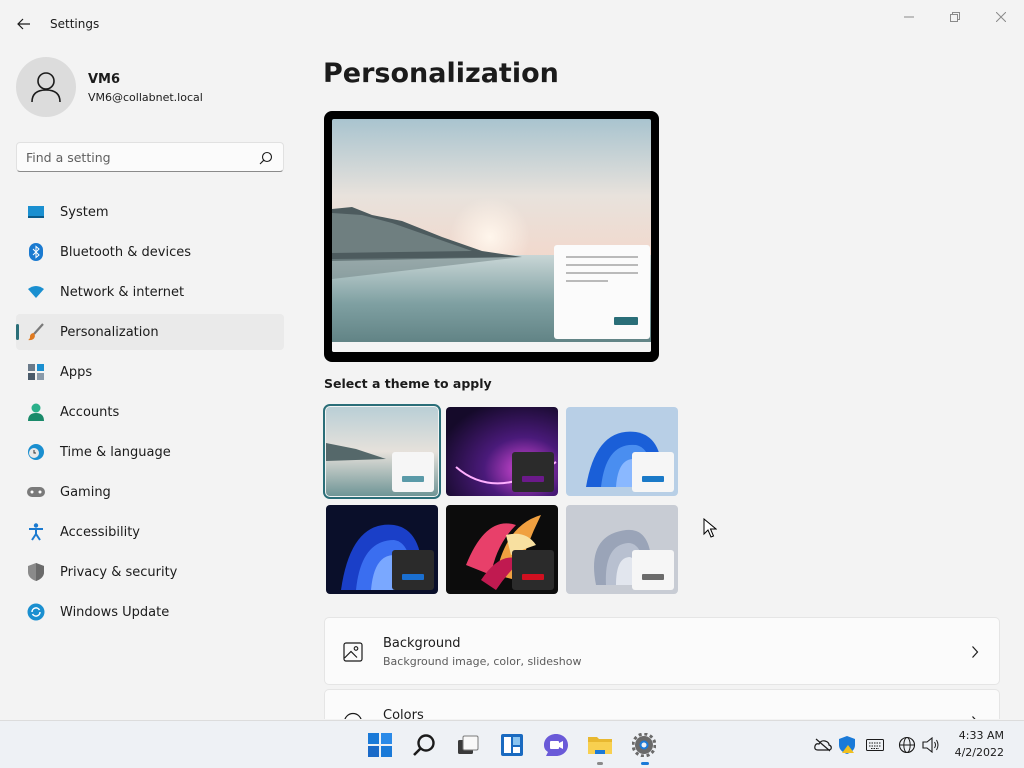 The height and width of the screenshot is (768, 1024). What do you see at coordinates (76, 372) in the screenshot?
I see `sidebar-item-label: Apps` at bounding box center [76, 372].